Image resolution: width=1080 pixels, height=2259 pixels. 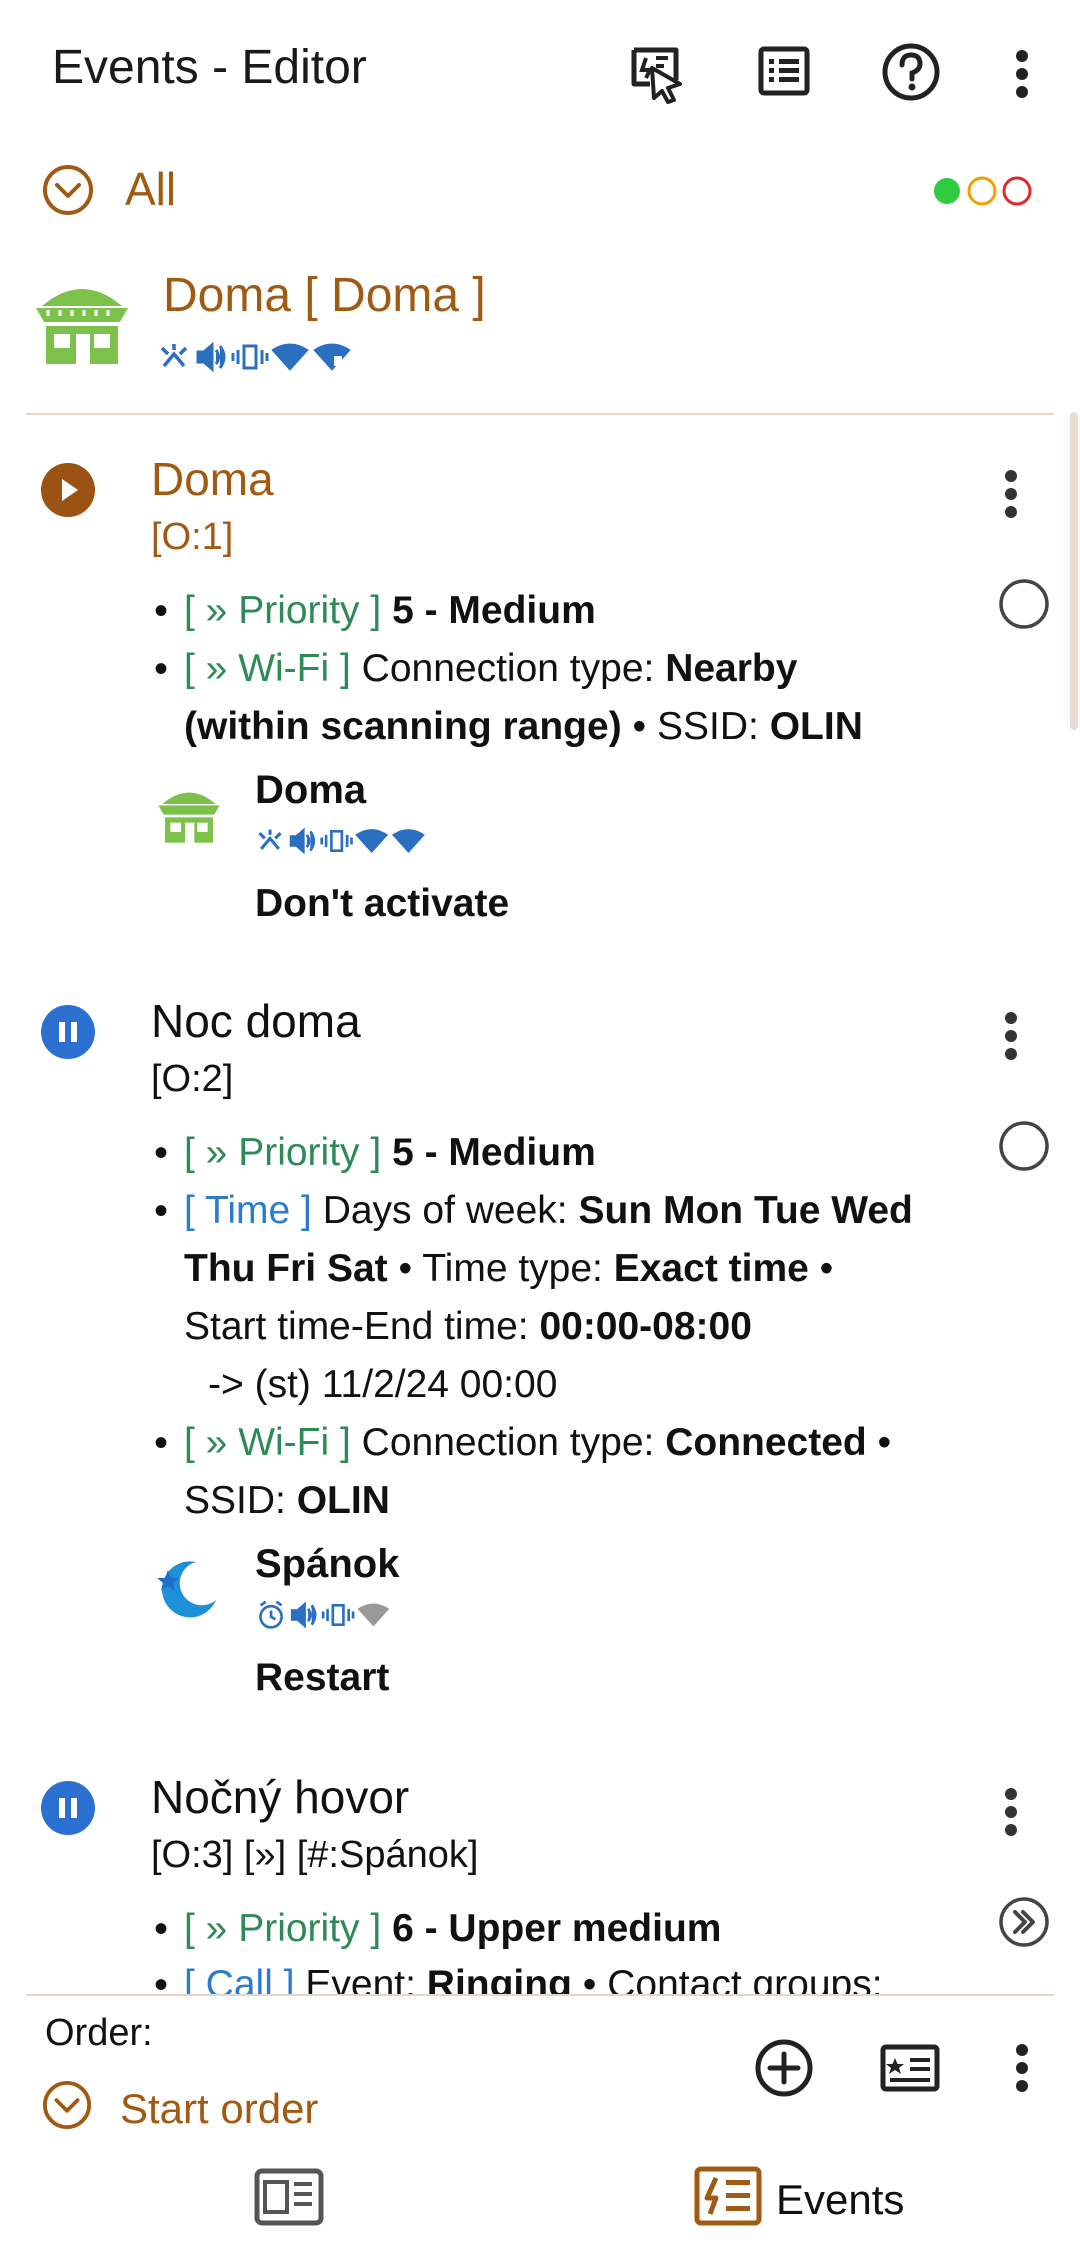 What do you see at coordinates (219, 2109) in the screenshot?
I see `start-order-dropdown: Start order` at bounding box center [219, 2109].